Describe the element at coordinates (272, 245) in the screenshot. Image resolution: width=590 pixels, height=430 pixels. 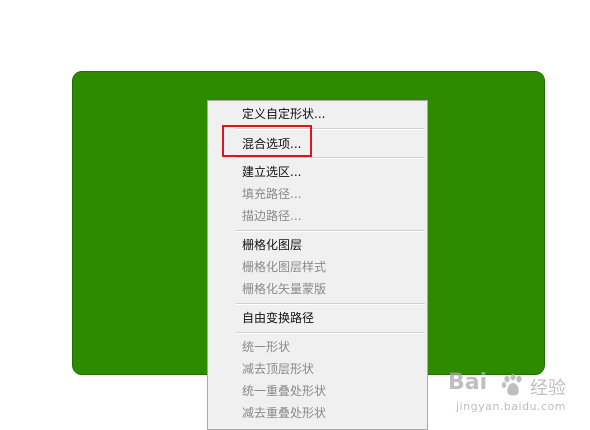
I see `menu-item-rasterize-layer: 栅格化图层` at that location.